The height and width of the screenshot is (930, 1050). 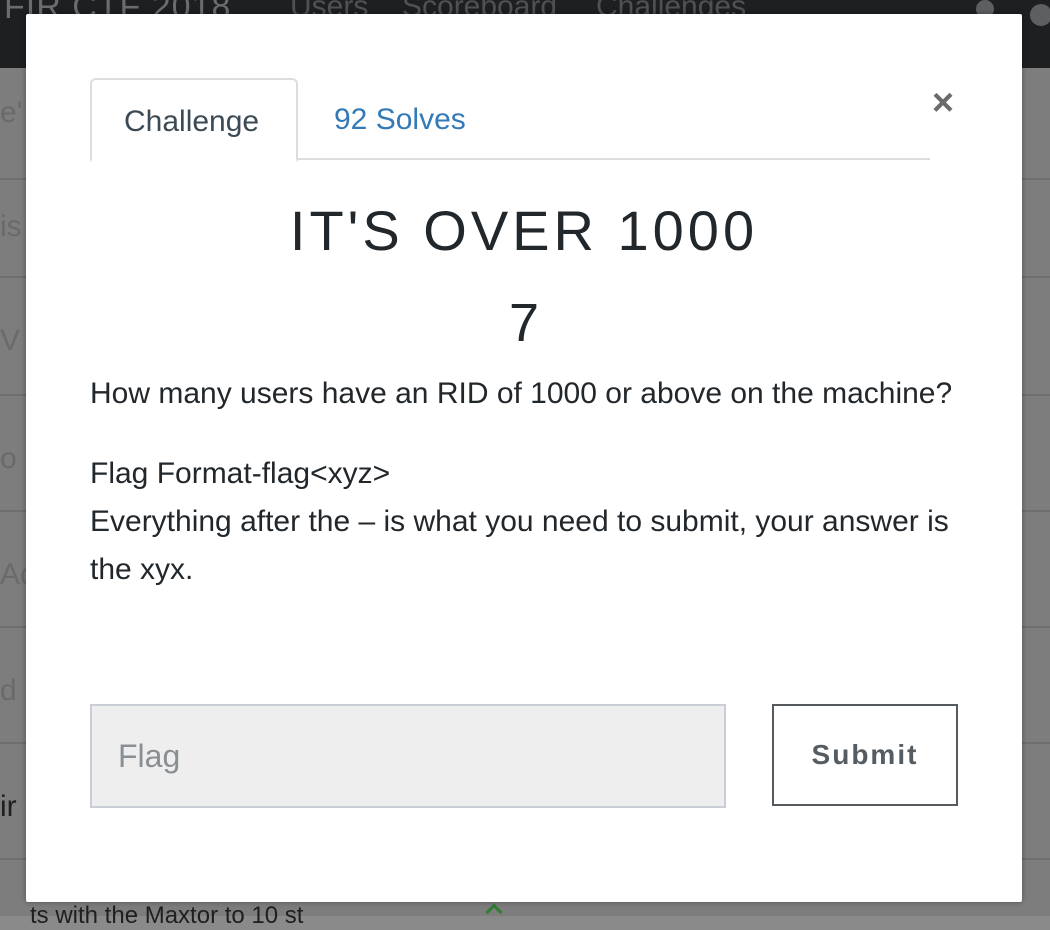 What do you see at coordinates (510, 120) in the screenshot?
I see `modal-tabs: Challenge 92 Solves` at bounding box center [510, 120].